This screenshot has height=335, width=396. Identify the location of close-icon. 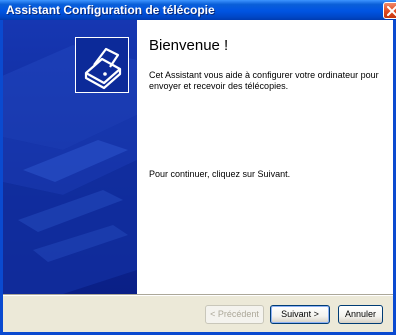
(391, 11).